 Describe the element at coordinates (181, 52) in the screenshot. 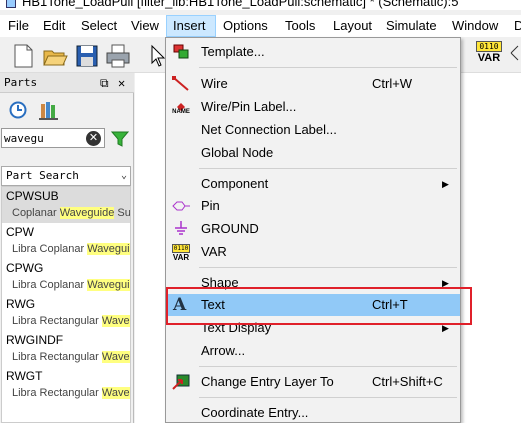

I see `template-icon` at that location.